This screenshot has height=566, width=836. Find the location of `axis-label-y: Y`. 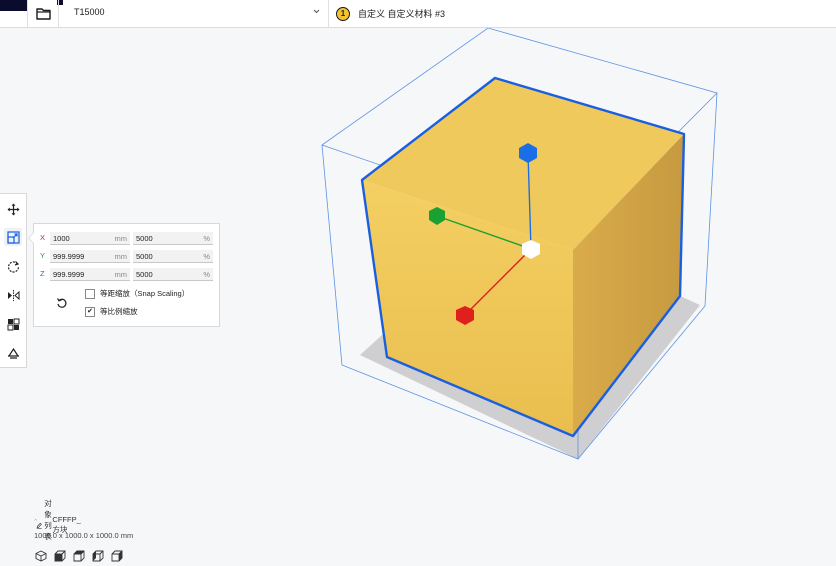

axis-label-y: Y is located at coordinates (43, 255).